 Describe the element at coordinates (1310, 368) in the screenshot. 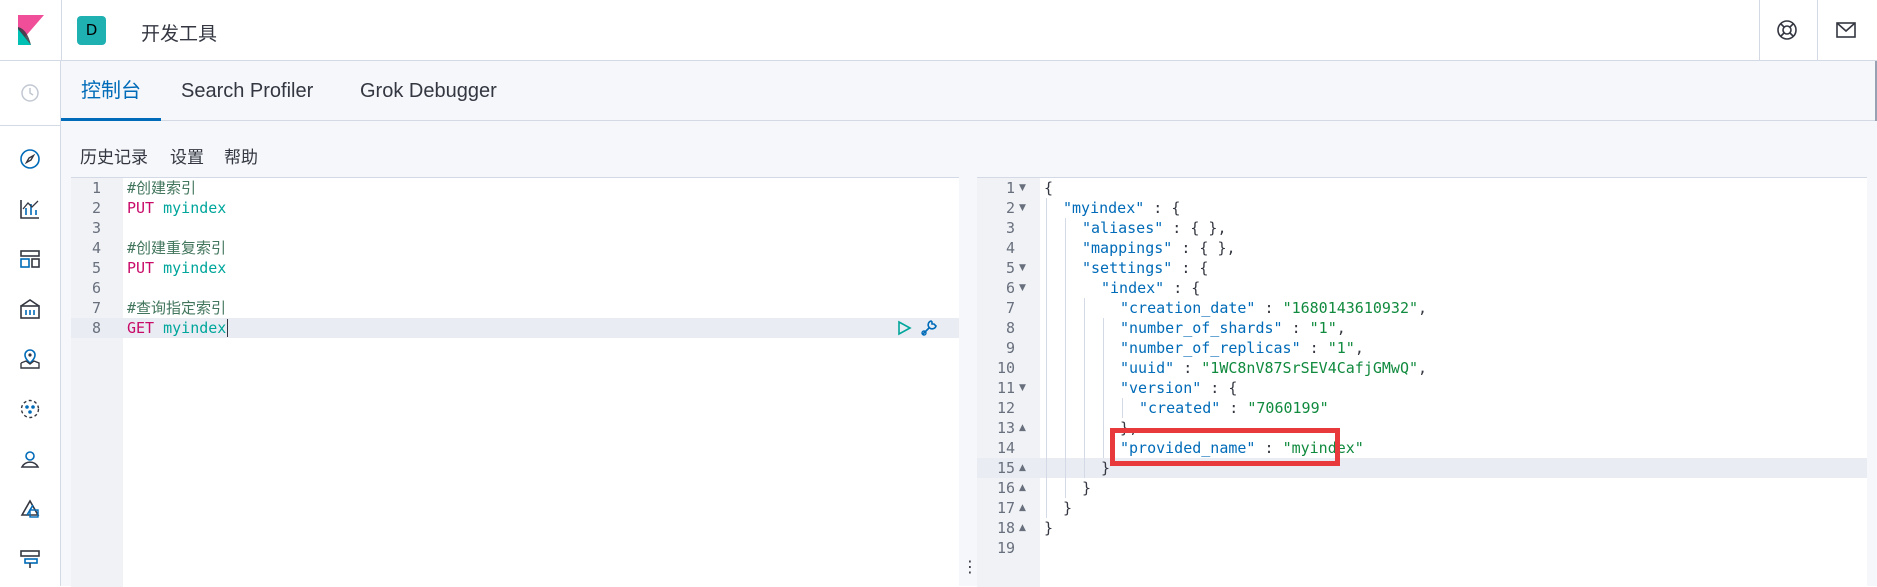

I see `json-value: "1WC8nV87SrSEV4CafjGMwQ"` at that location.